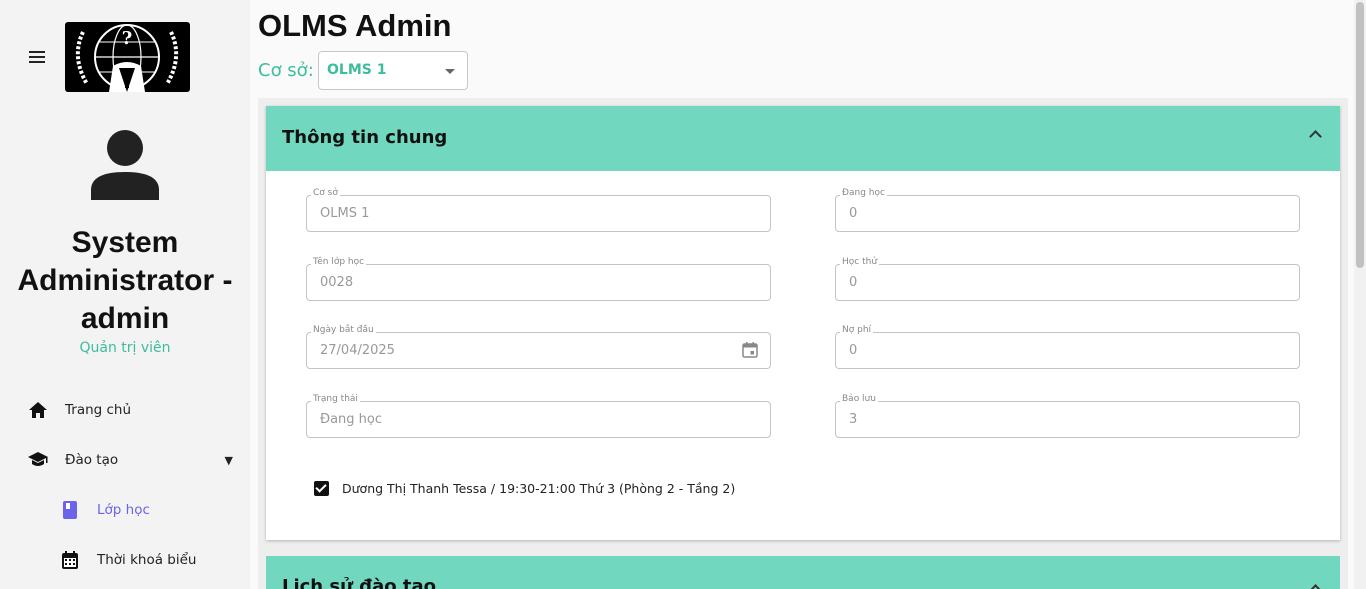 Image resolution: width=1366 pixels, height=589 pixels. I want to click on field-value: 3, so click(853, 419).